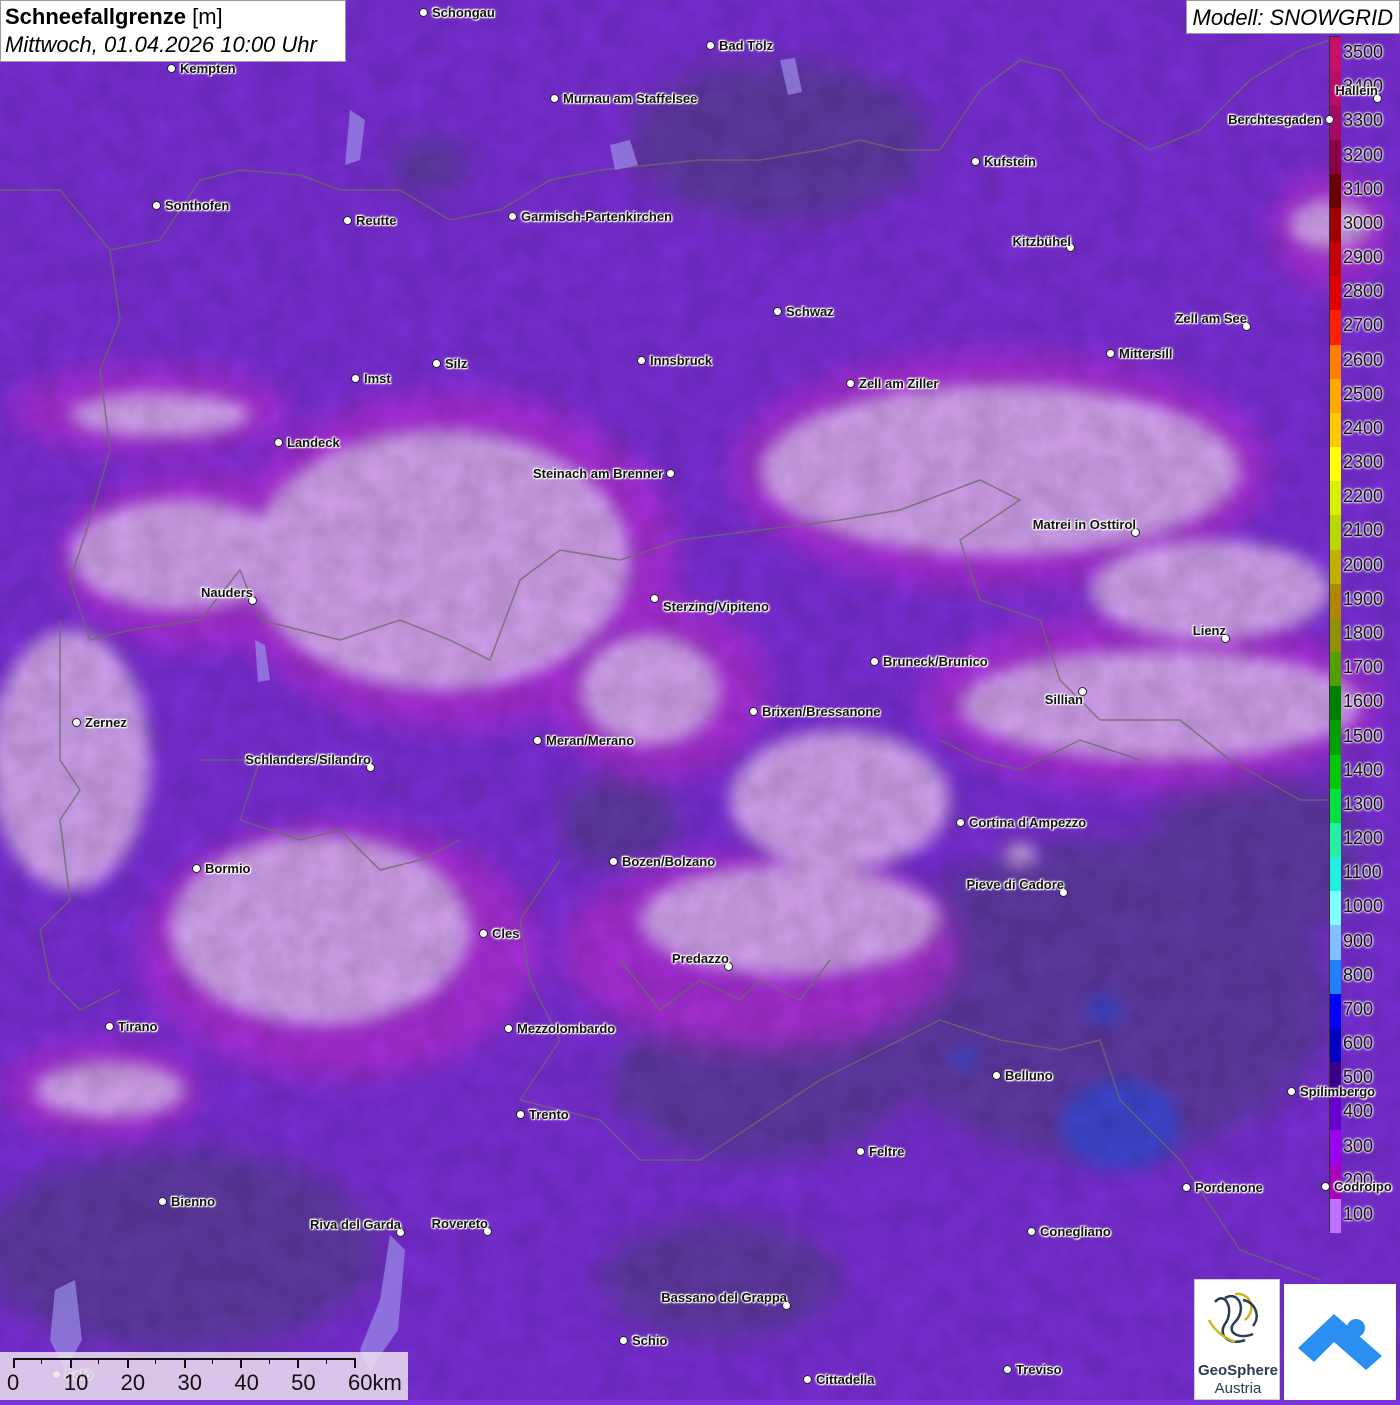 Image resolution: width=1400 pixels, height=1405 pixels. What do you see at coordinates (821, 711) in the screenshot?
I see `city-label: Brixen/Bressanone` at bounding box center [821, 711].